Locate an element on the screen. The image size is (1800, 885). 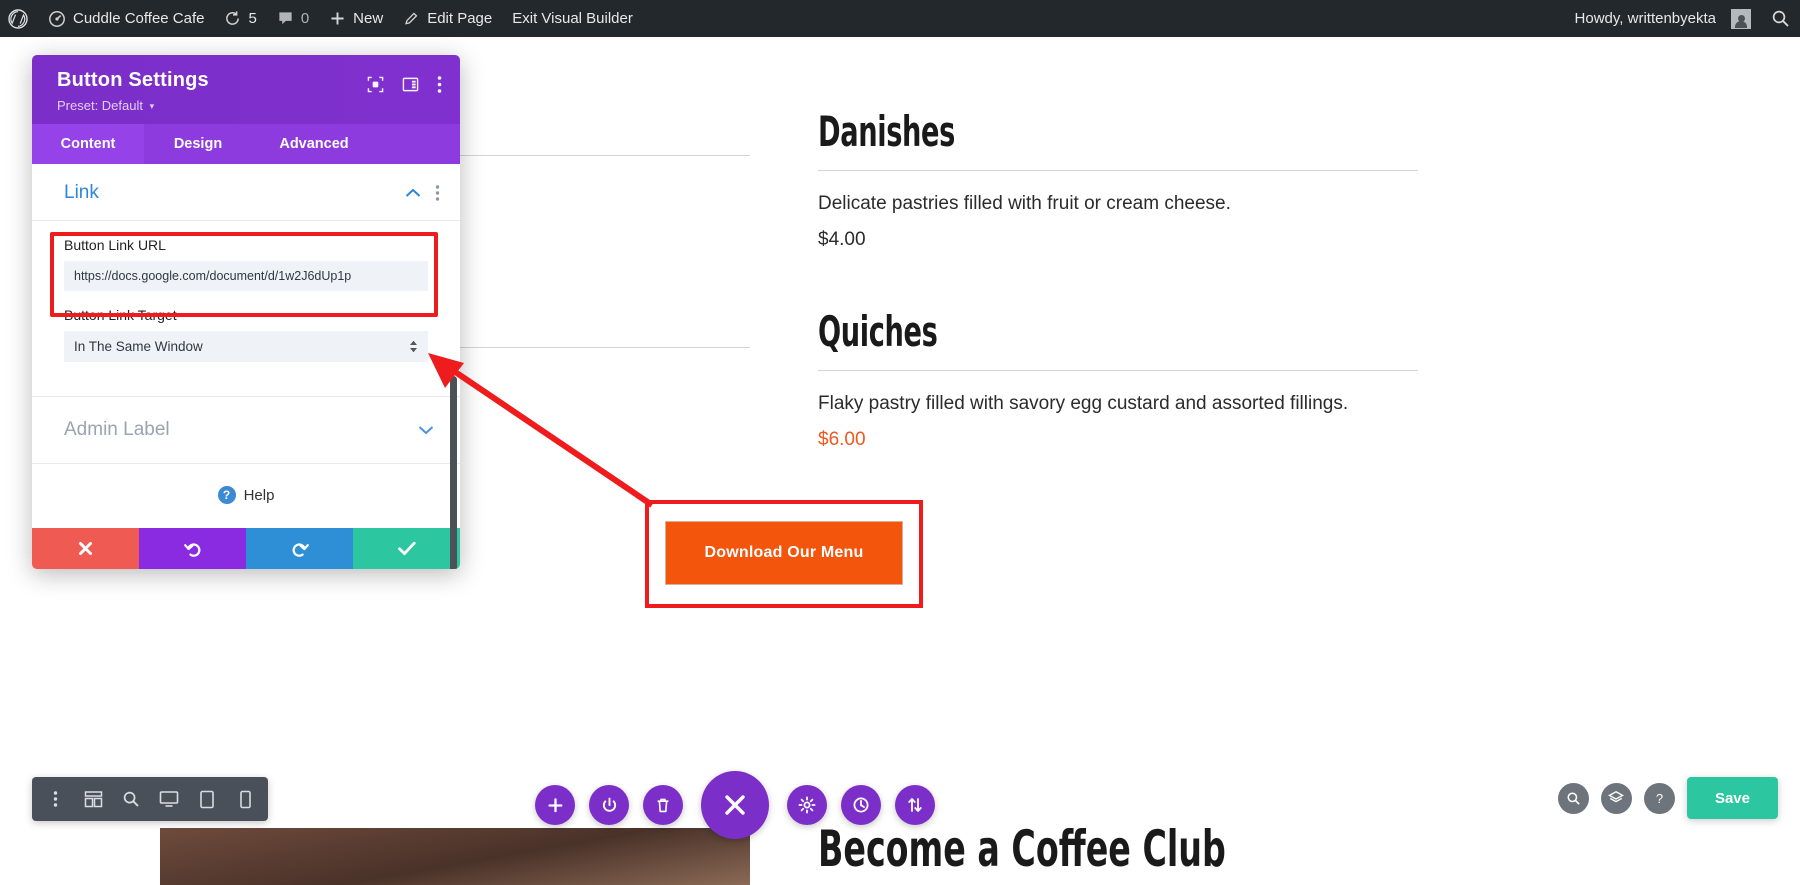
save-settings-button is located at coordinates (406, 548).